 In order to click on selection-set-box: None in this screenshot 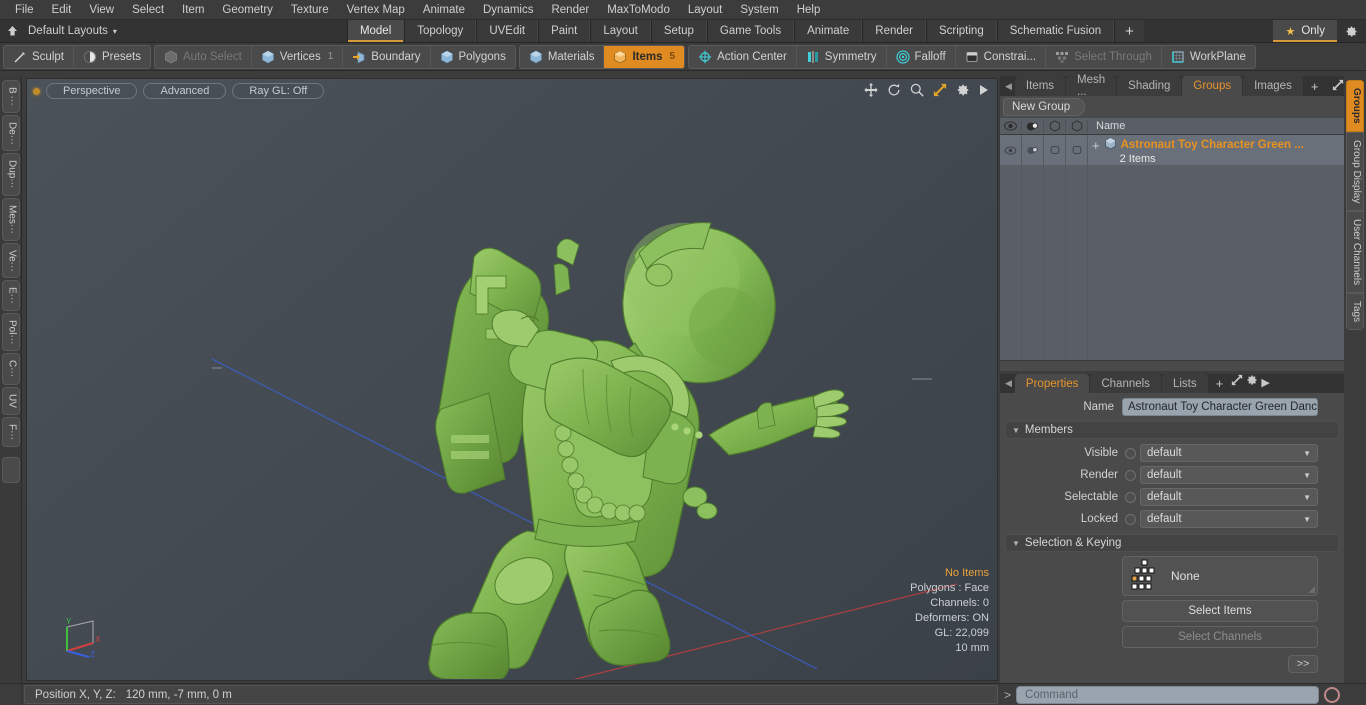, I will do `click(1220, 576)`.